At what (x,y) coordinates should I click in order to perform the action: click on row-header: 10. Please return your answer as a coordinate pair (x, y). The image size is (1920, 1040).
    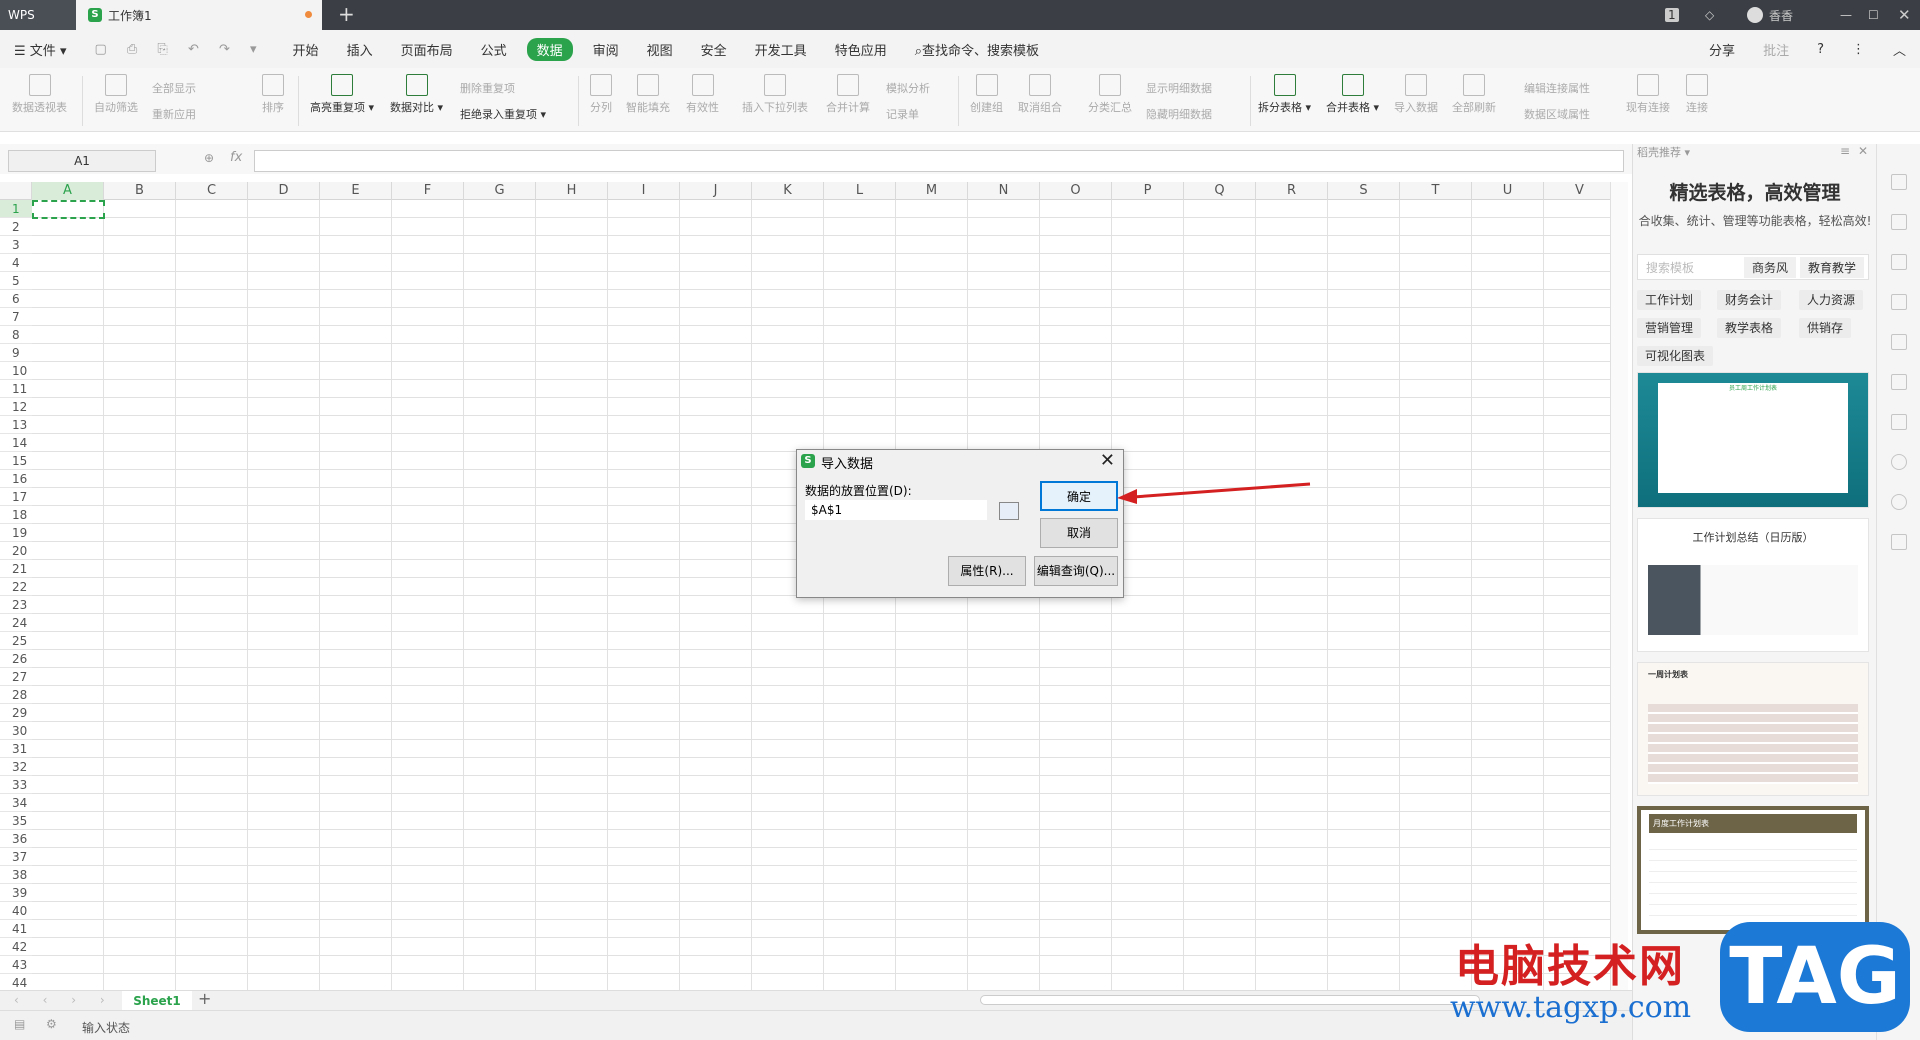
    Looking at the image, I should click on (16, 371).